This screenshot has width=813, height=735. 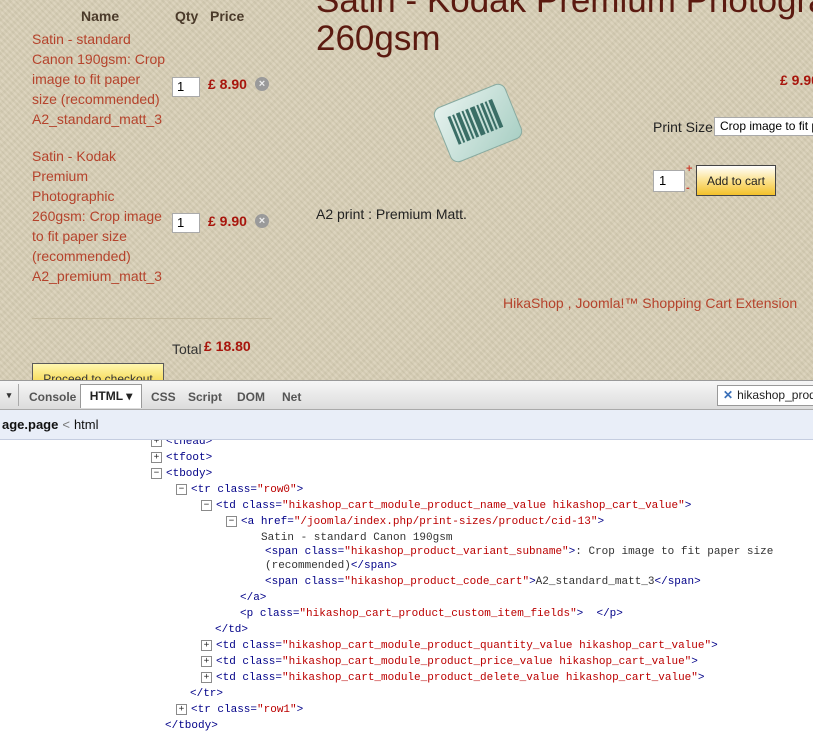 What do you see at coordinates (689, 169) in the screenshot?
I see `qty-increase-button: +` at bounding box center [689, 169].